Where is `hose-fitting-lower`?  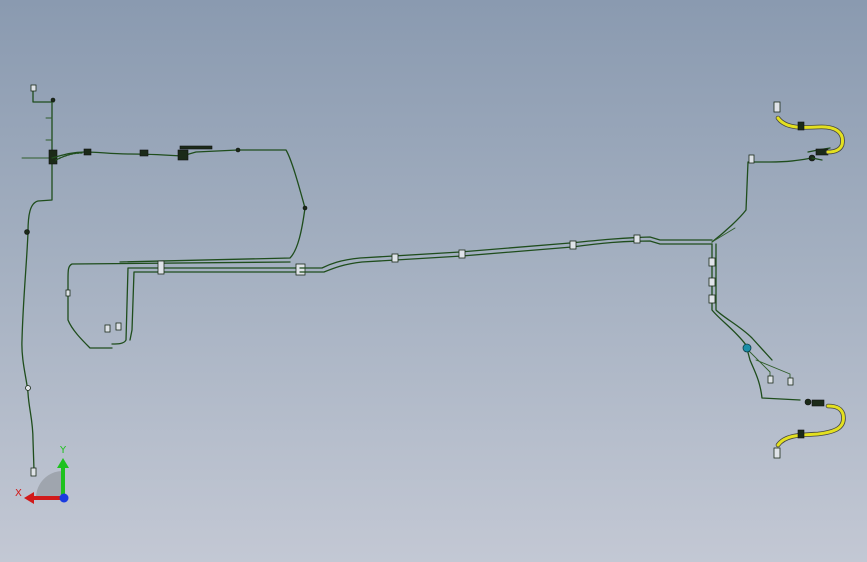
hose-fitting-lower is located at coordinates (808, 402).